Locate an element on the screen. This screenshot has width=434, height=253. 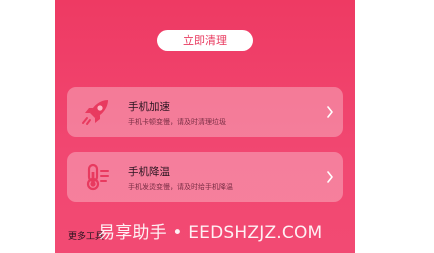
clean-now-button: 立即清理 is located at coordinates (205, 40).